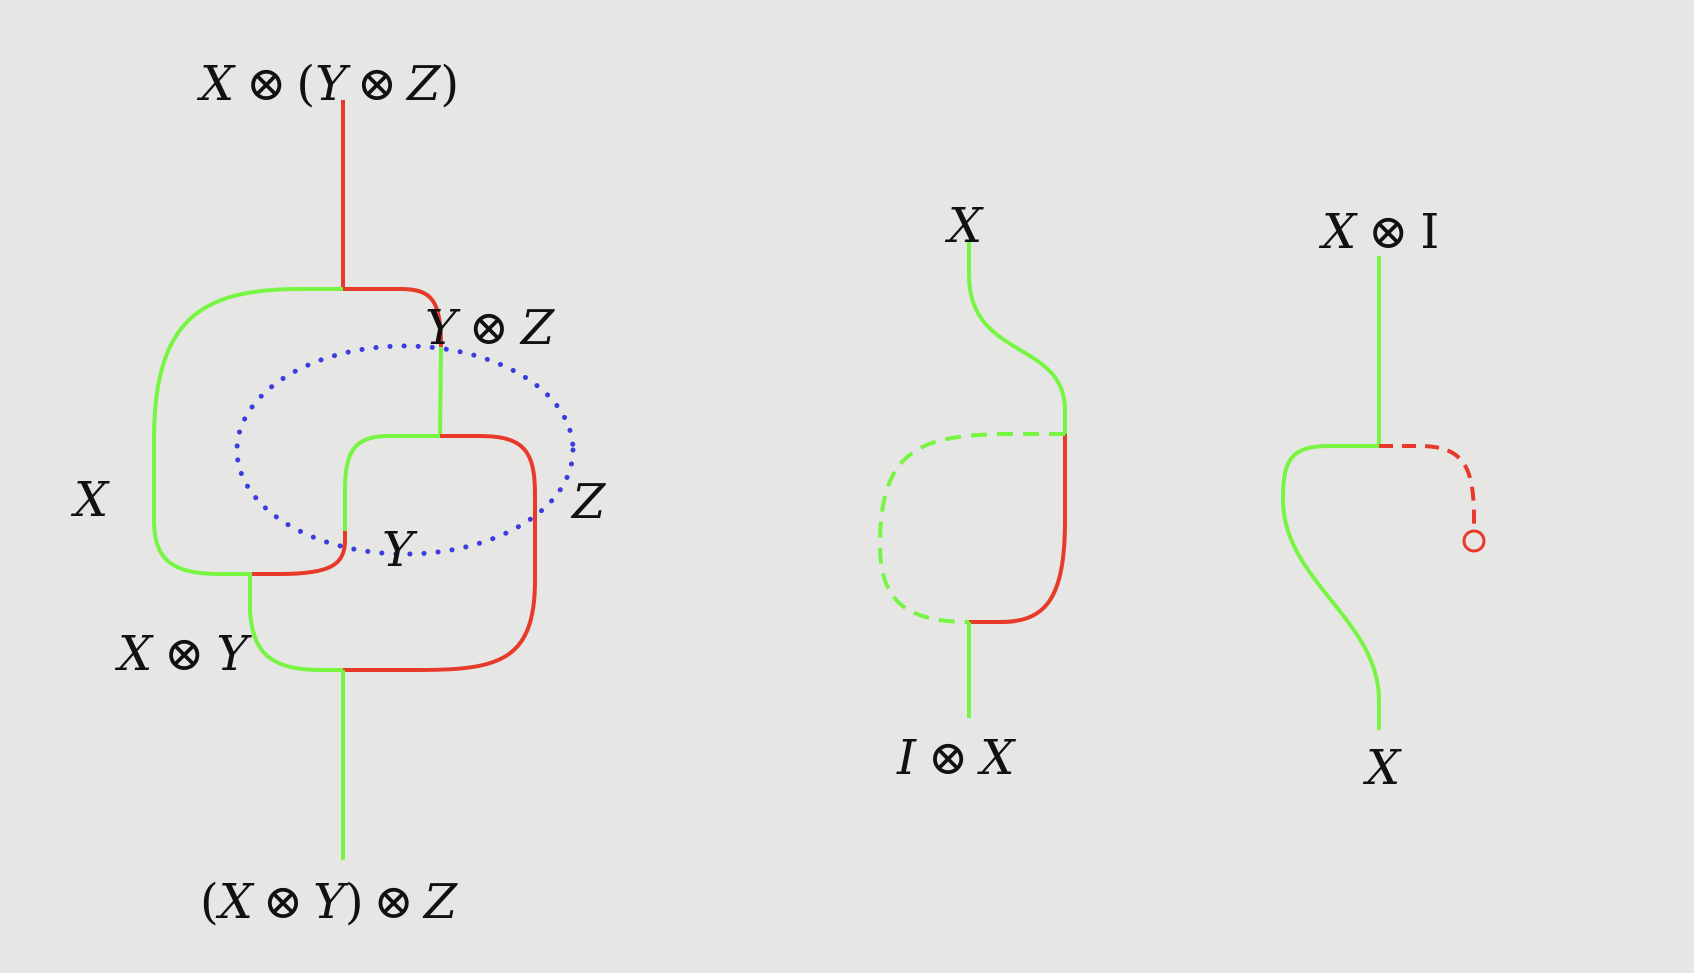 The image size is (1694, 973). I want to click on right-unitor-top-label: X ⊗ I, so click(1378, 232).